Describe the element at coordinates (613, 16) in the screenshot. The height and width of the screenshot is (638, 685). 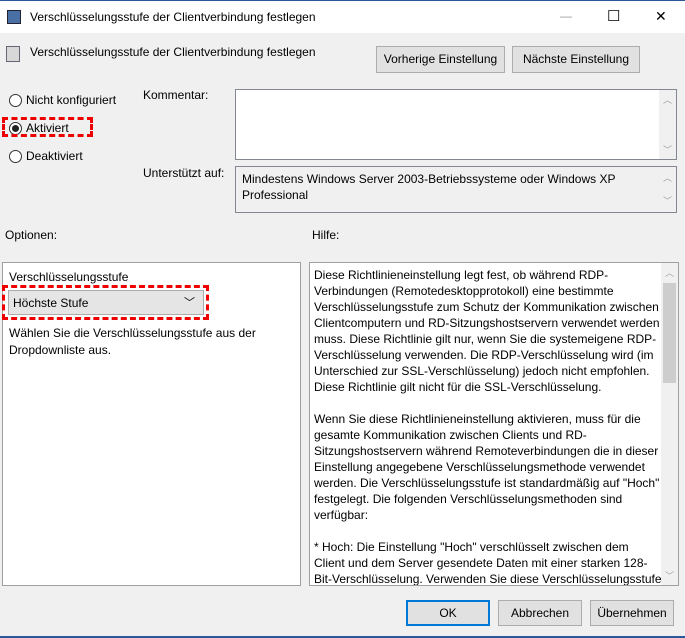
I see `maximize-button: ☐` at that location.